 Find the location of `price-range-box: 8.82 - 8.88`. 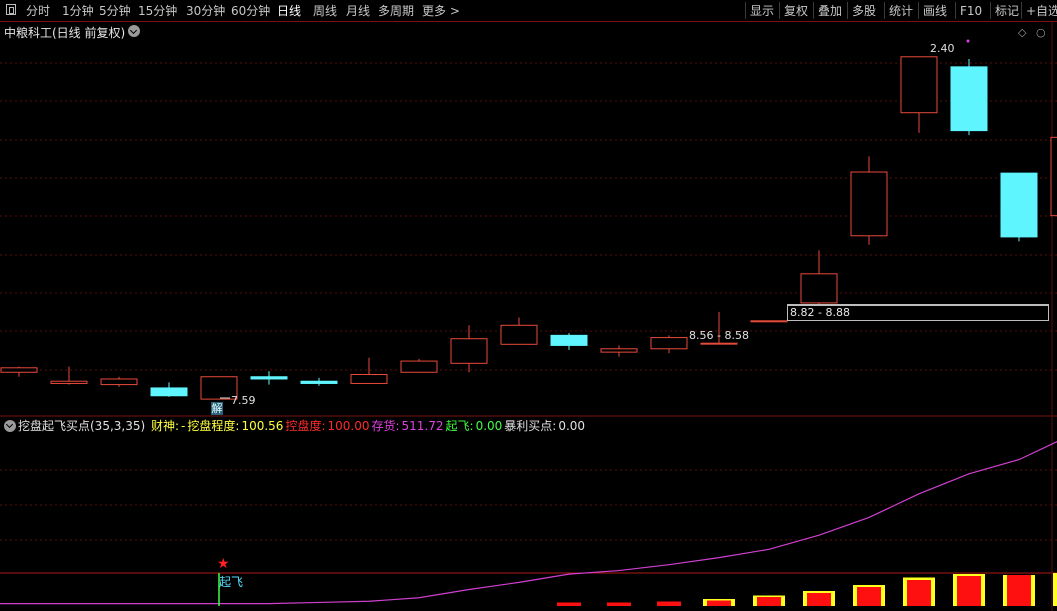

price-range-box: 8.82 - 8.88 is located at coordinates (918, 312).